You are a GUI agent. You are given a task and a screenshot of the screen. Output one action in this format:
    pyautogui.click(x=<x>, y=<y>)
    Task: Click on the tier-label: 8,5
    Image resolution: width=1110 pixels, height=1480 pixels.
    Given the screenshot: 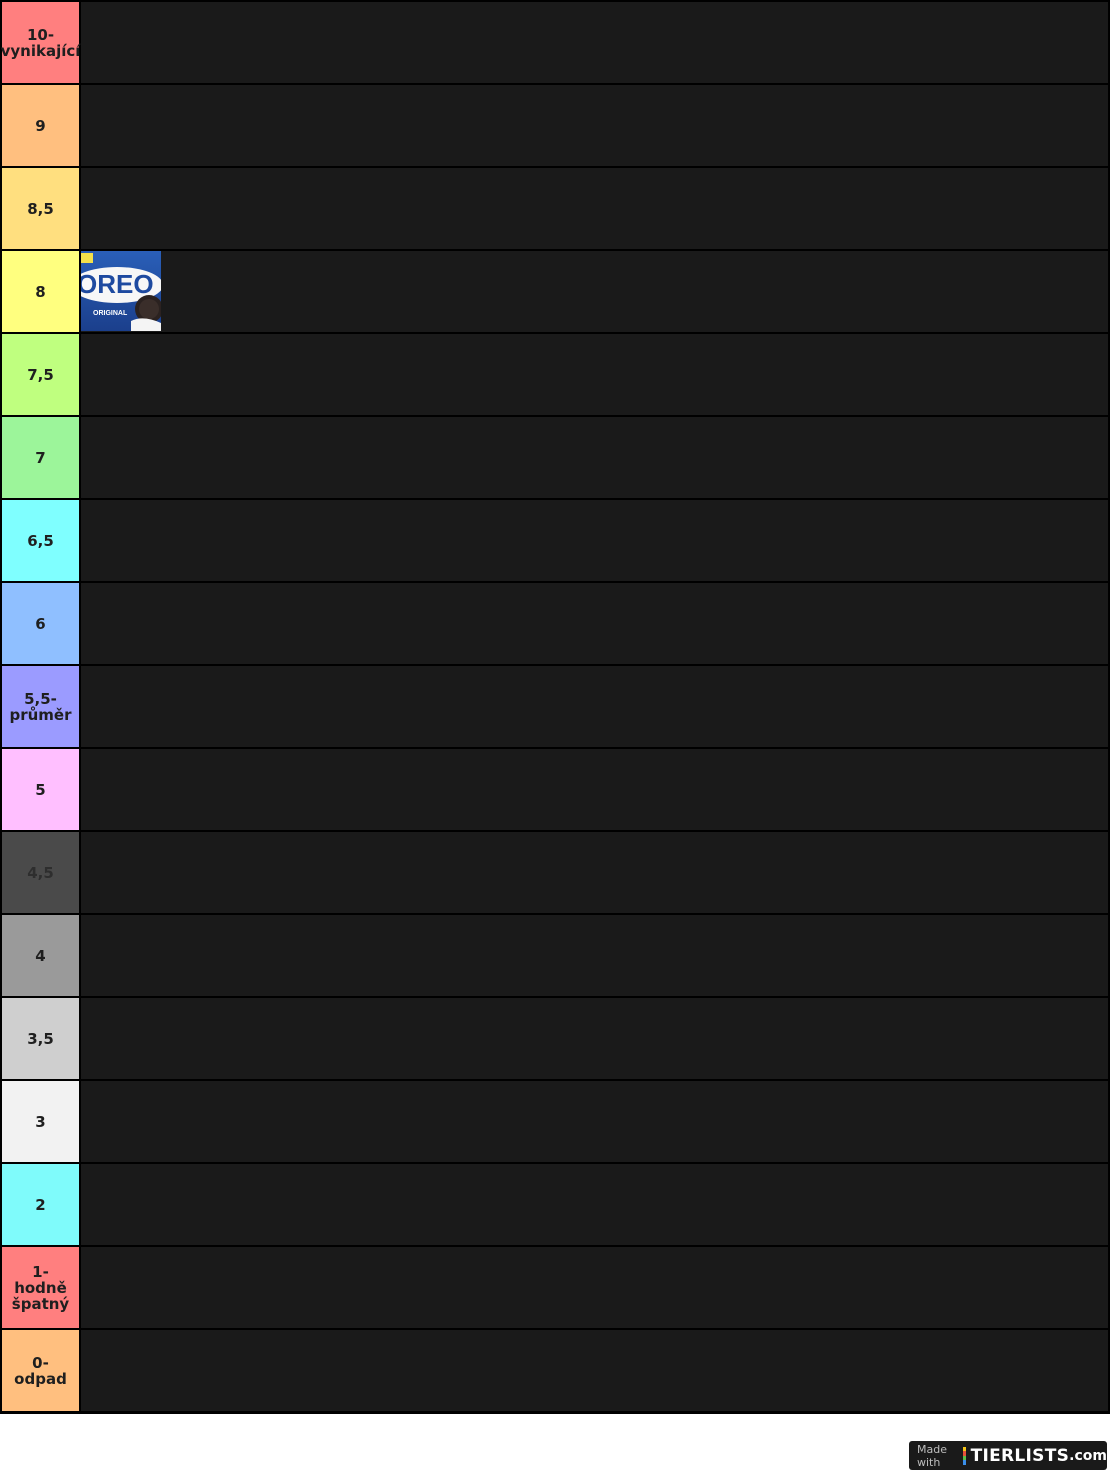 What is the action you would take?
    pyautogui.click(x=40, y=208)
    